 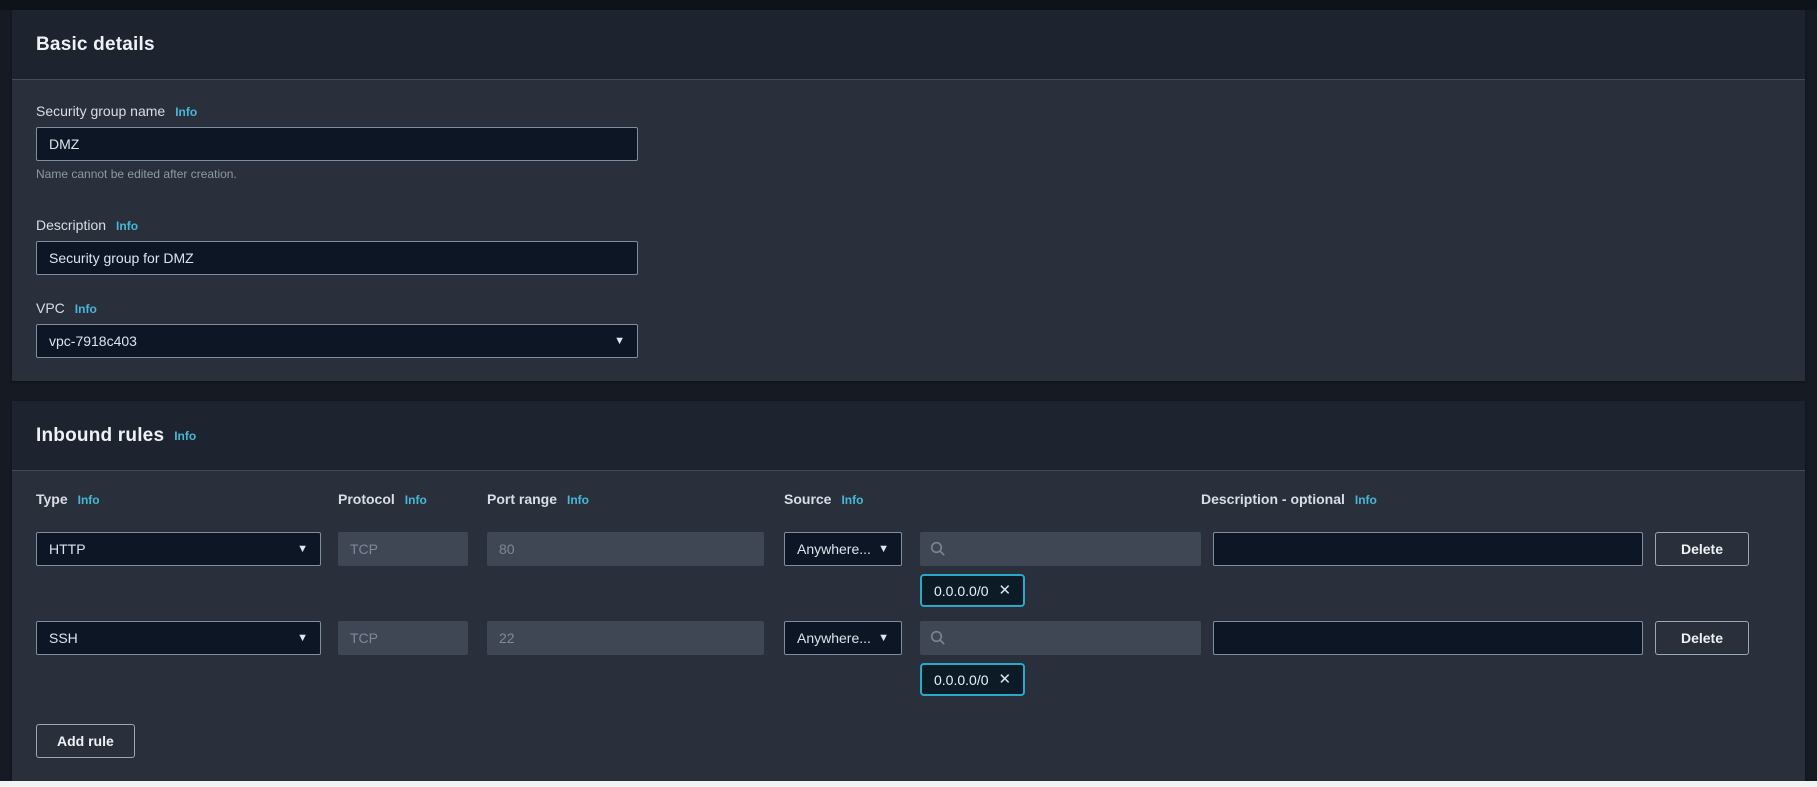 I want to click on column-header-protocol: Protocol Info, so click(x=412, y=499).